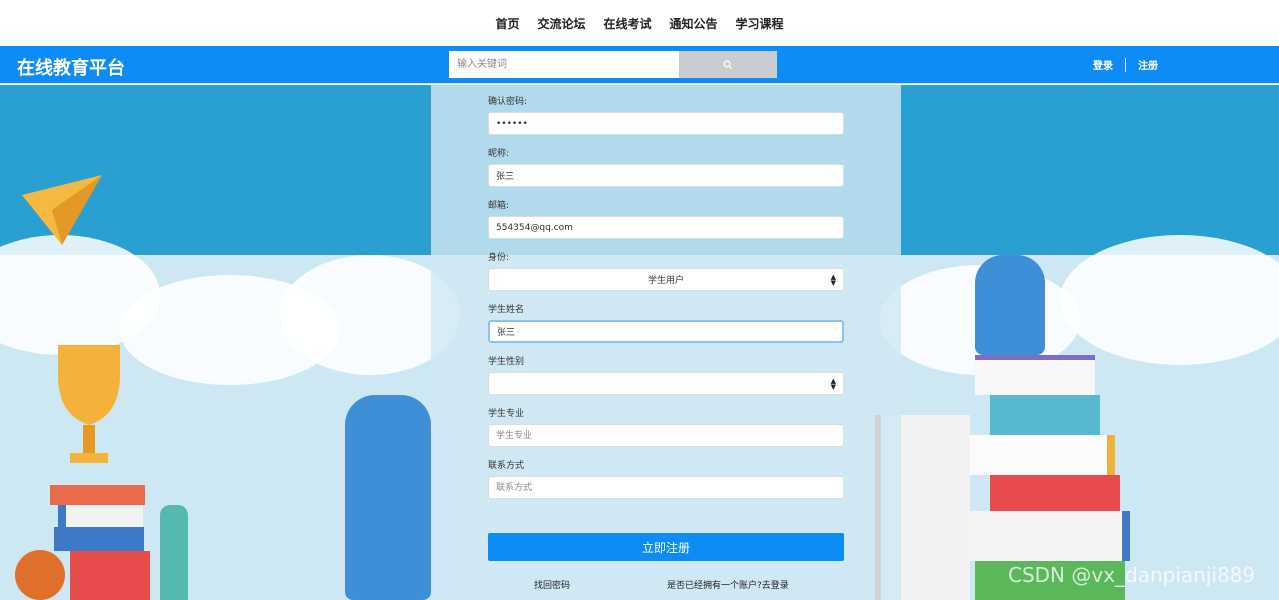 This screenshot has width=1279, height=600. What do you see at coordinates (552, 584) in the screenshot?
I see `forgot-password-link: 找回密码` at bounding box center [552, 584].